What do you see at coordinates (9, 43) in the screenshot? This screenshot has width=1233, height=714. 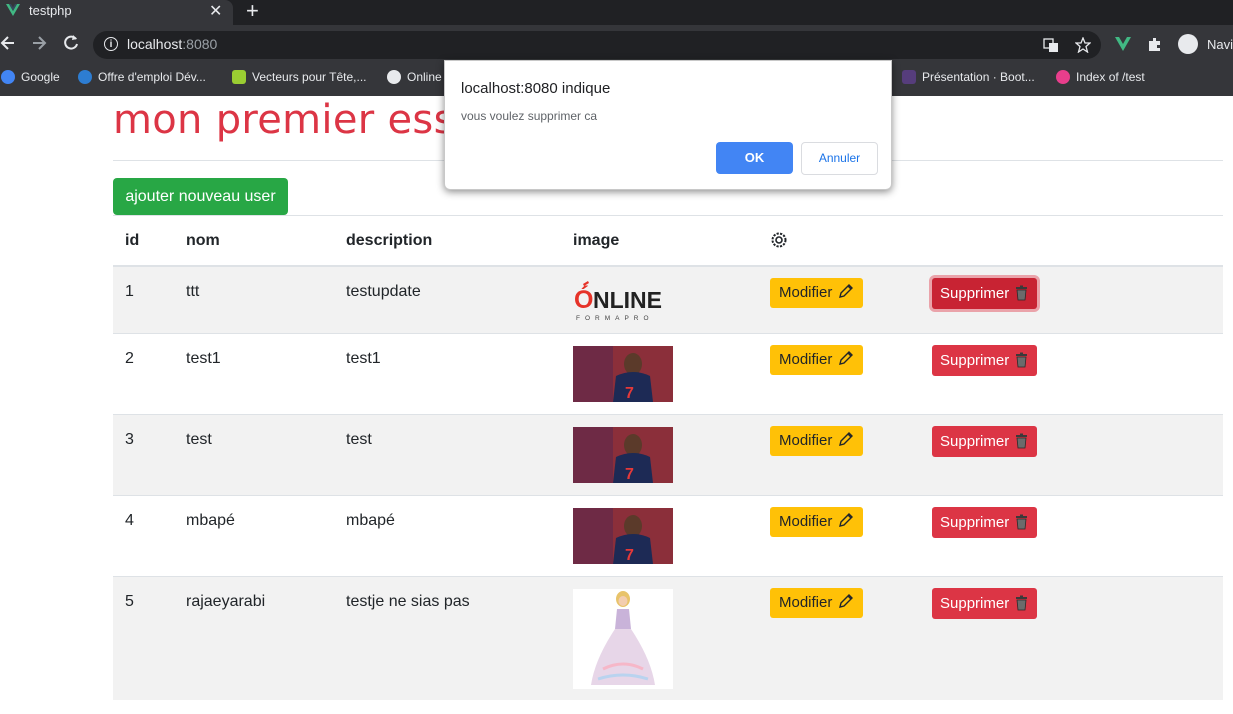 I see `back-icon` at bounding box center [9, 43].